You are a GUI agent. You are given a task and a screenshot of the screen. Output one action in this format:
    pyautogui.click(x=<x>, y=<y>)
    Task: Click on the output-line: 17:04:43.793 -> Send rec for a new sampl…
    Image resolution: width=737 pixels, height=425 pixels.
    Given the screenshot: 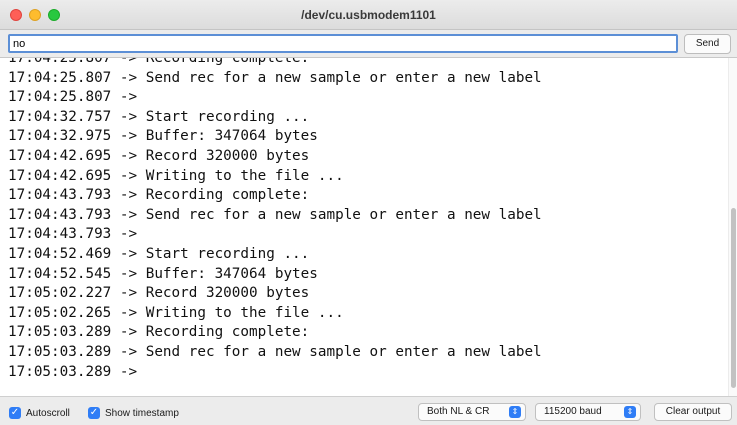 What is the action you would take?
    pyautogui.click(x=275, y=214)
    